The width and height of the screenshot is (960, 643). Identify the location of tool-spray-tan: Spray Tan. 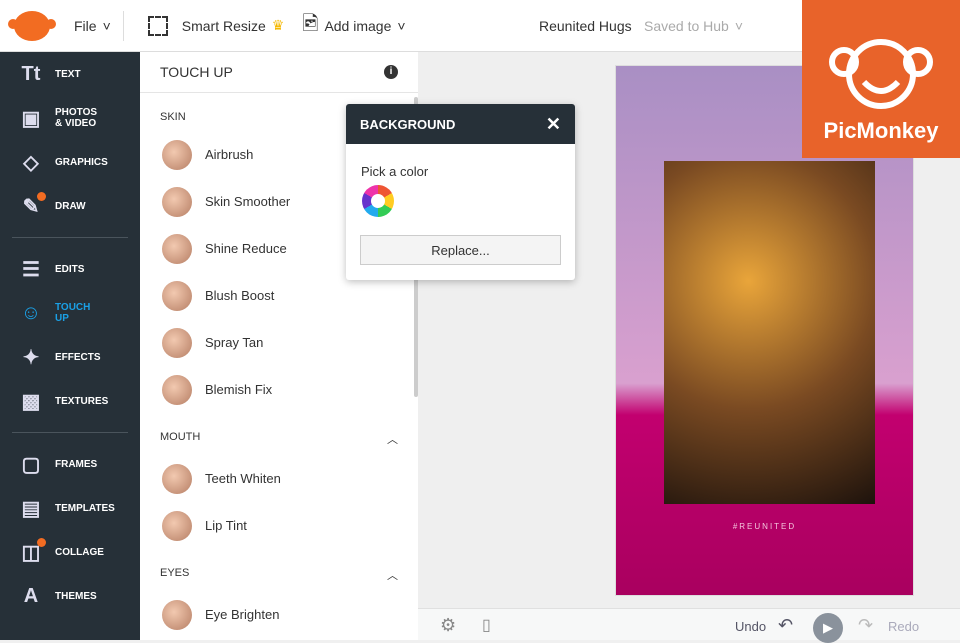
(279, 342).